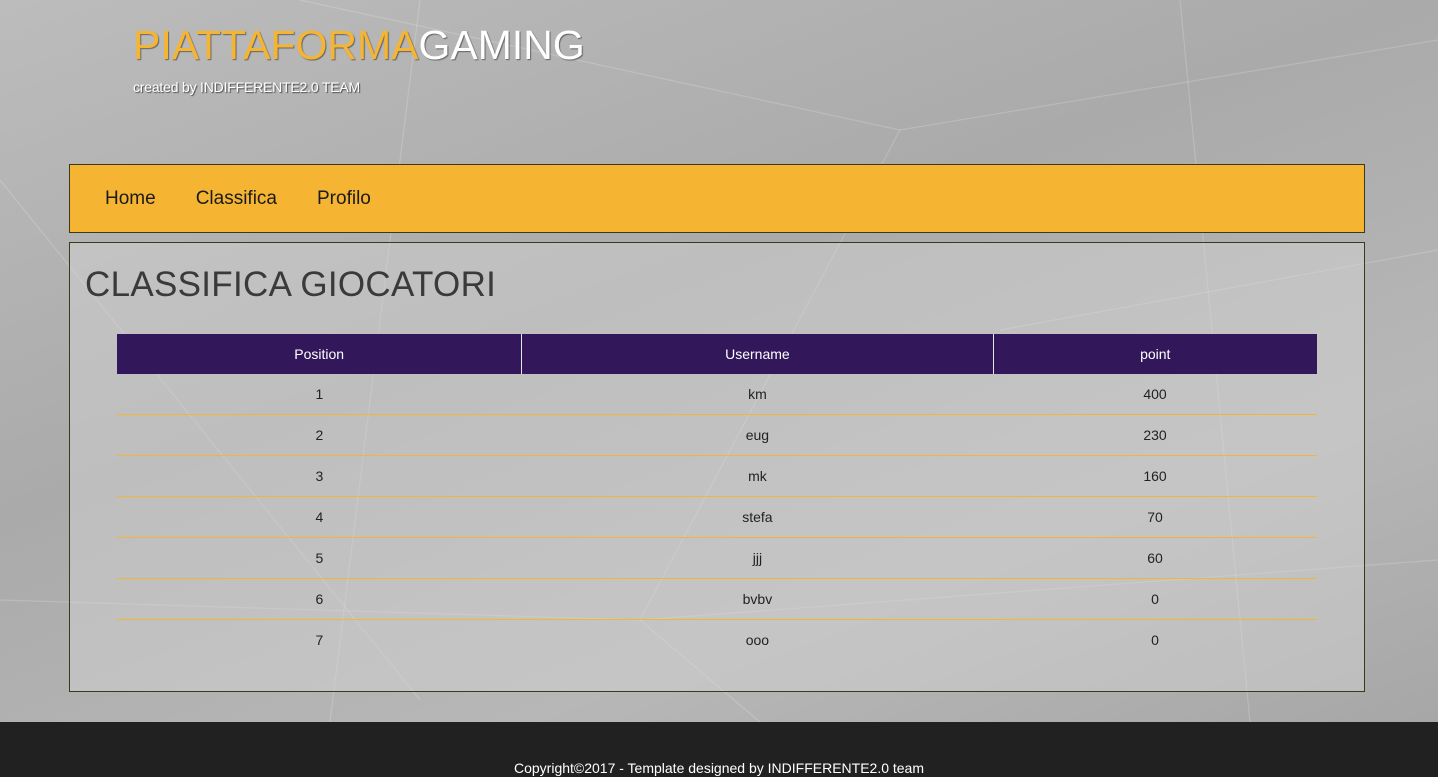  What do you see at coordinates (1155, 558) in the screenshot?
I see `cell-point: 60` at bounding box center [1155, 558].